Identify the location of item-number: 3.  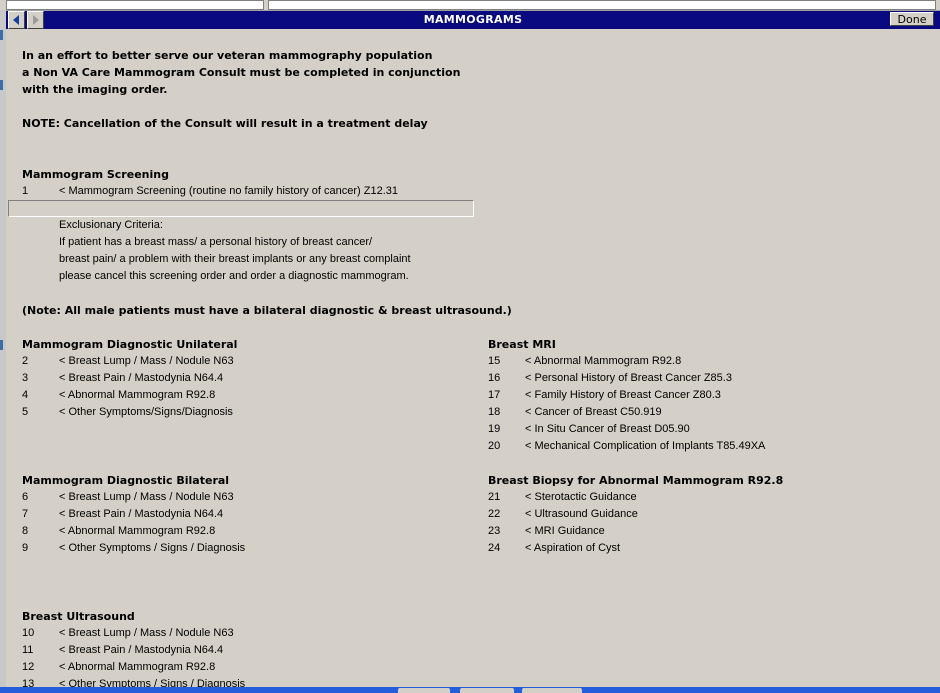
(25, 378).